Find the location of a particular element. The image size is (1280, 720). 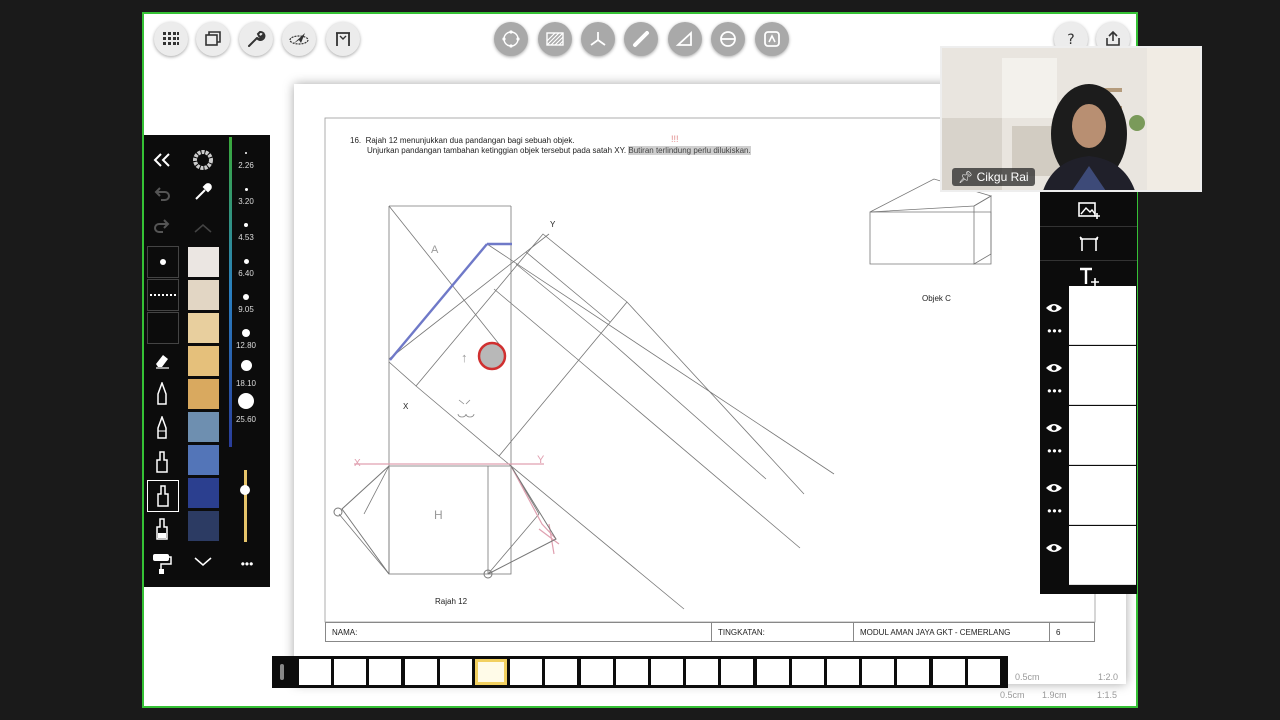

opacity-slider-track is located at coordinates (245, 506).